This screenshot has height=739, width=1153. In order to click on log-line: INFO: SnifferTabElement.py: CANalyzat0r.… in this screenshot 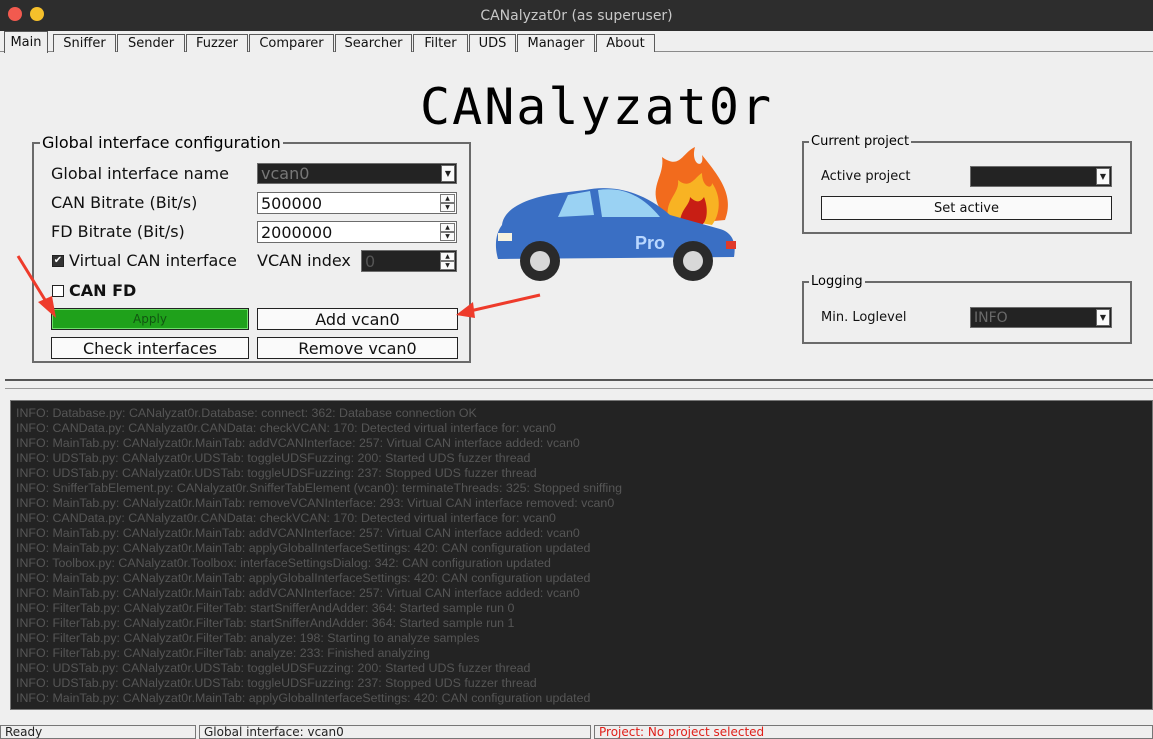, I will do `click(319, 488)`.